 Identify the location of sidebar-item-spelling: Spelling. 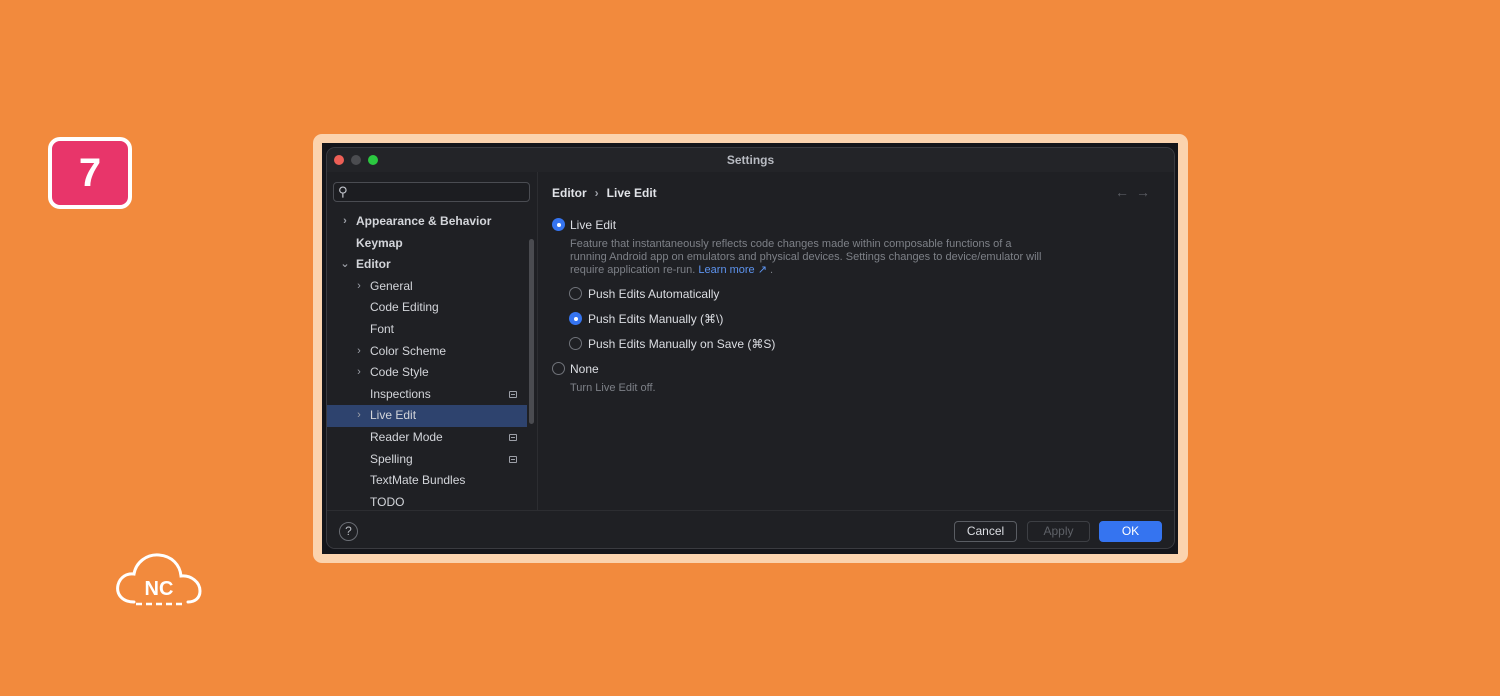
(427, 460).